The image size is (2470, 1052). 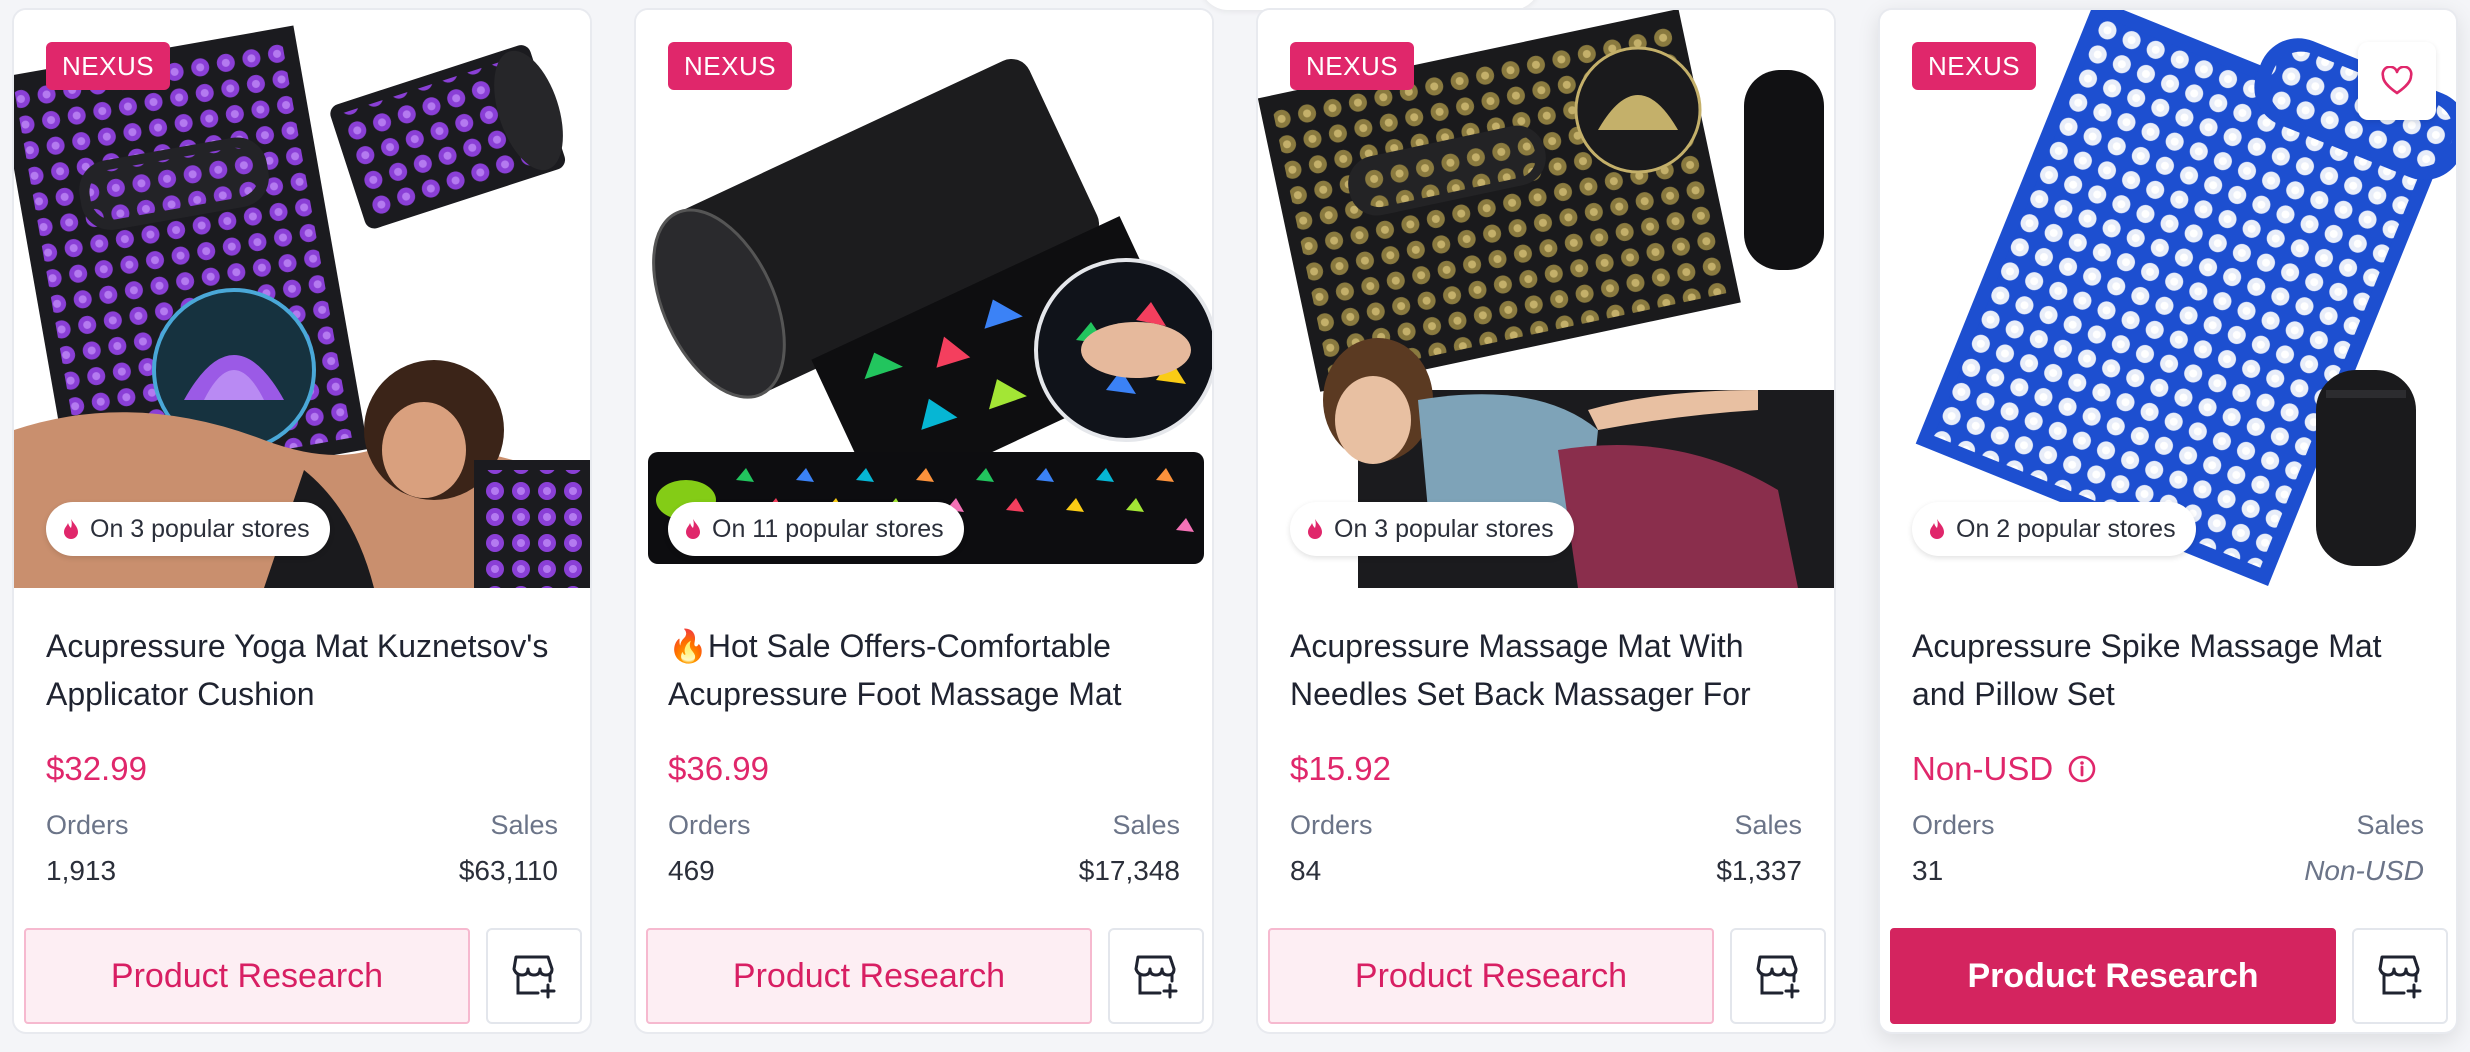 What do you see at coordinates (1759, 870) in the screenshot?
I see `sales-value: $1,337` at bounding box center [1759, 870].